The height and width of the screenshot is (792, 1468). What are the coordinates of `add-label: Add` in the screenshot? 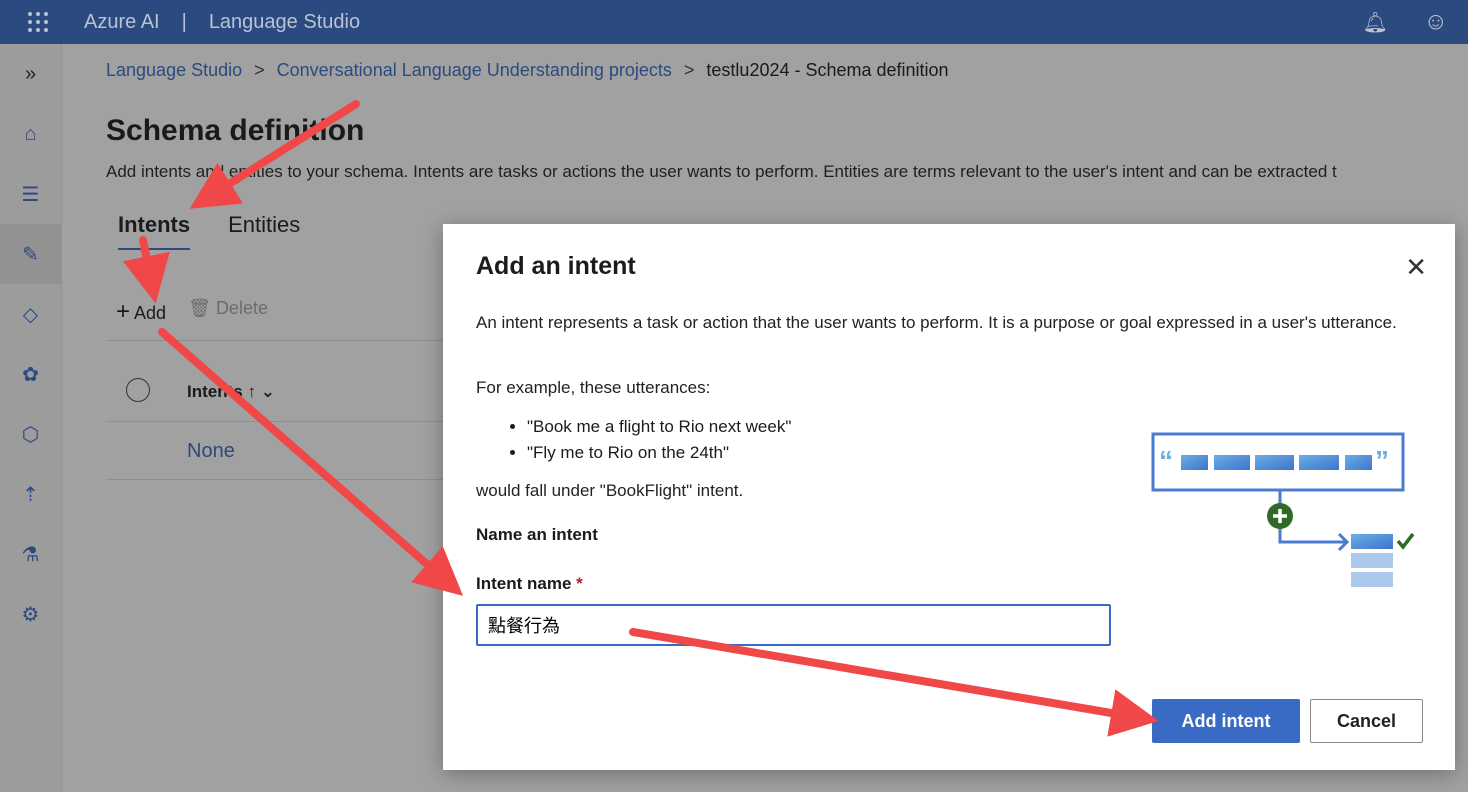 It's located at (150, 313).